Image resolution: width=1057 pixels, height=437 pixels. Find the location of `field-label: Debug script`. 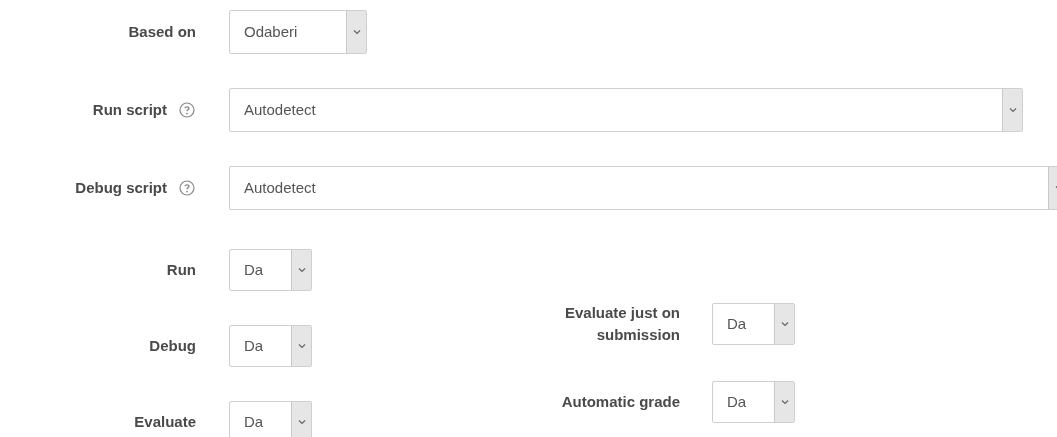

field-label: Debug script is located at coordinates (121, 188).